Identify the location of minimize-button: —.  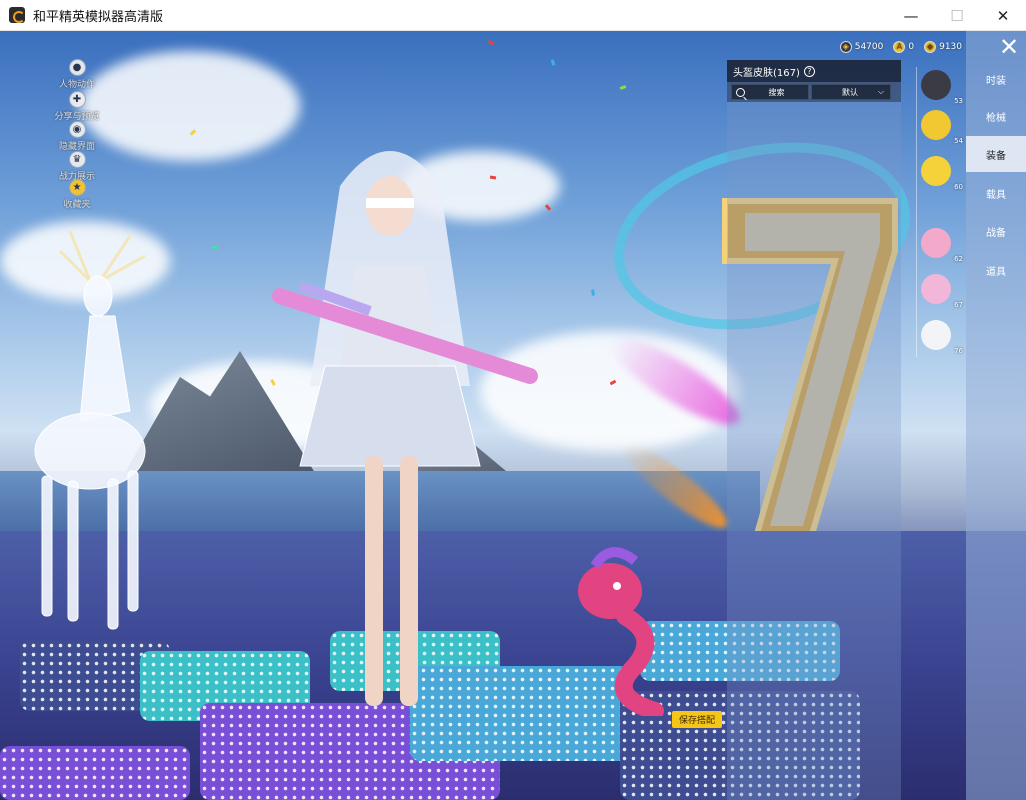
(911, 15).